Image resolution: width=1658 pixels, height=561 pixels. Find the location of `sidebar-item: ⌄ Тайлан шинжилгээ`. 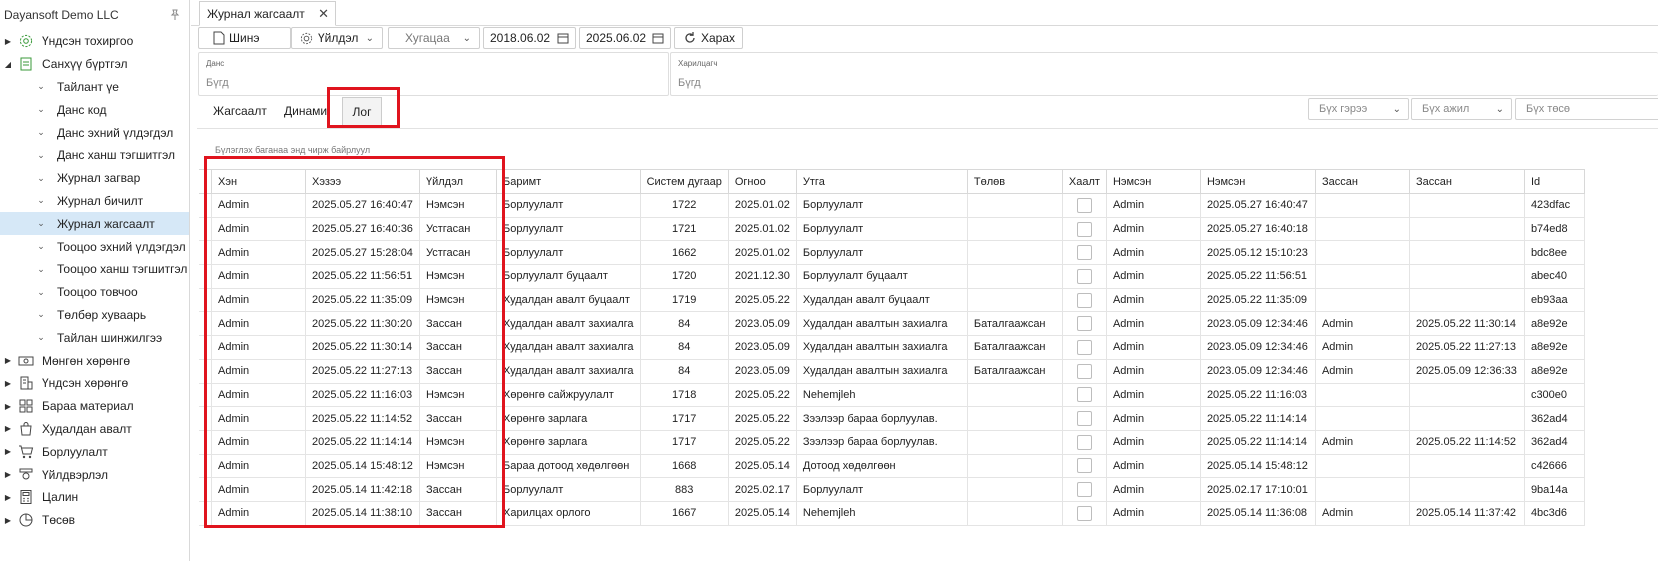

sidebar-item: ⌄ Тайлан шинжилгээ is located at coordinates (94, 337).